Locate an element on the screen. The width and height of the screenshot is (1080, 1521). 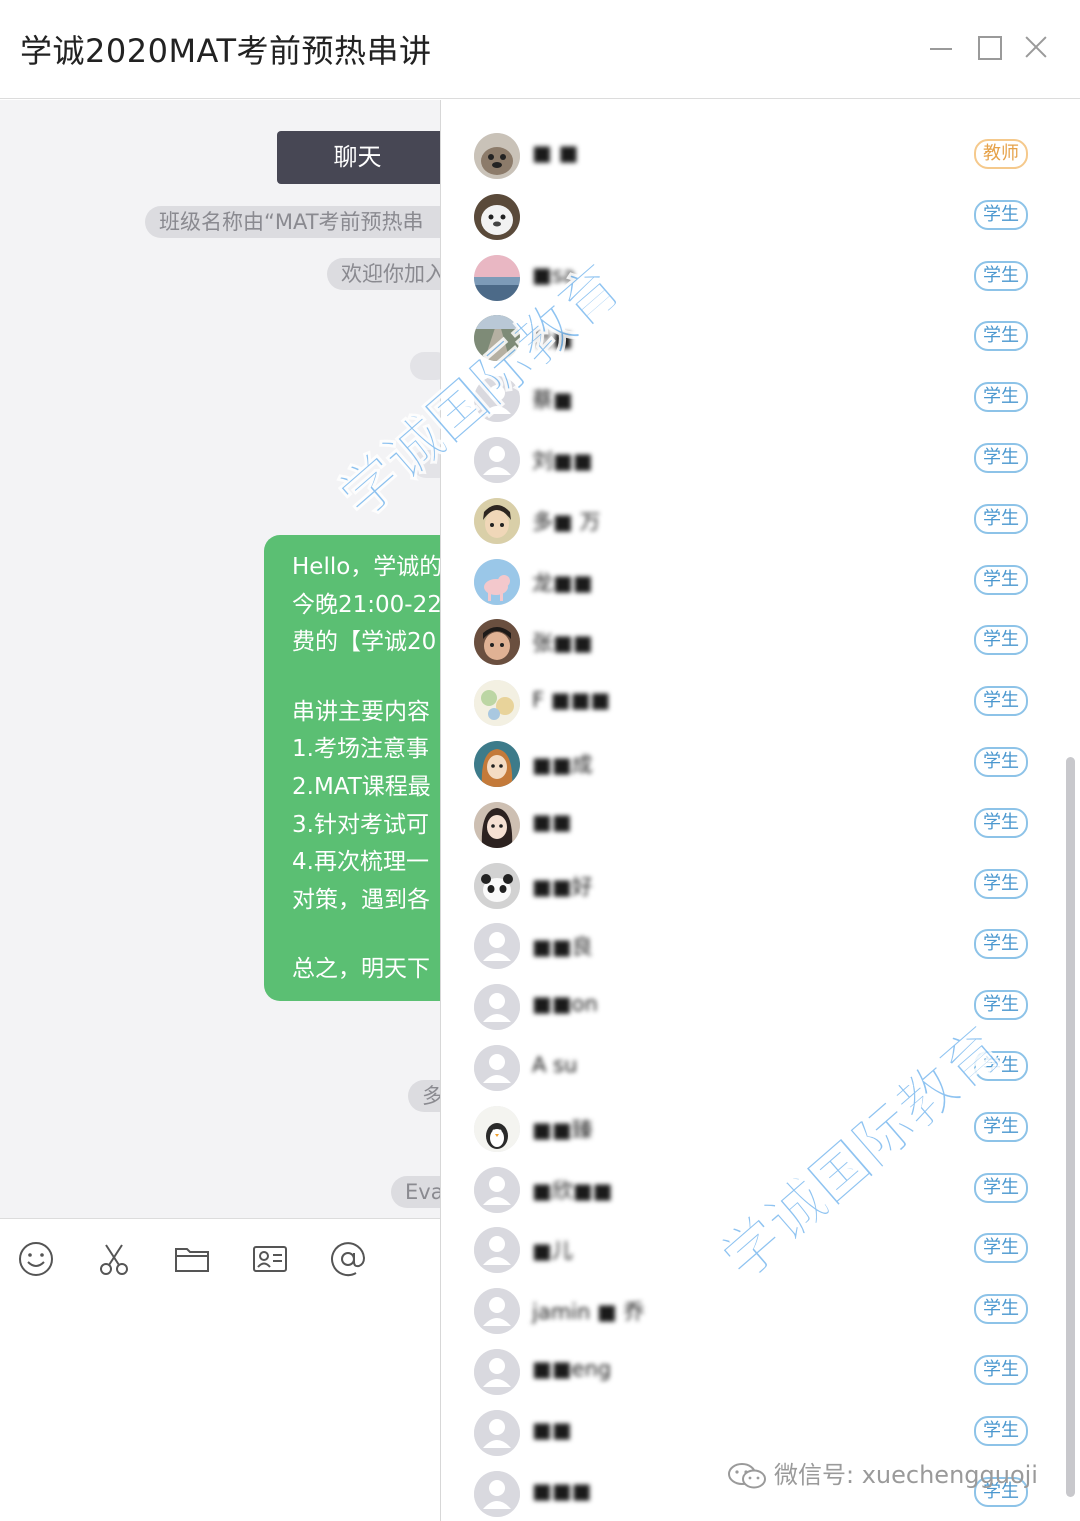
member-name: A su is located at coordinates (555, 1065).